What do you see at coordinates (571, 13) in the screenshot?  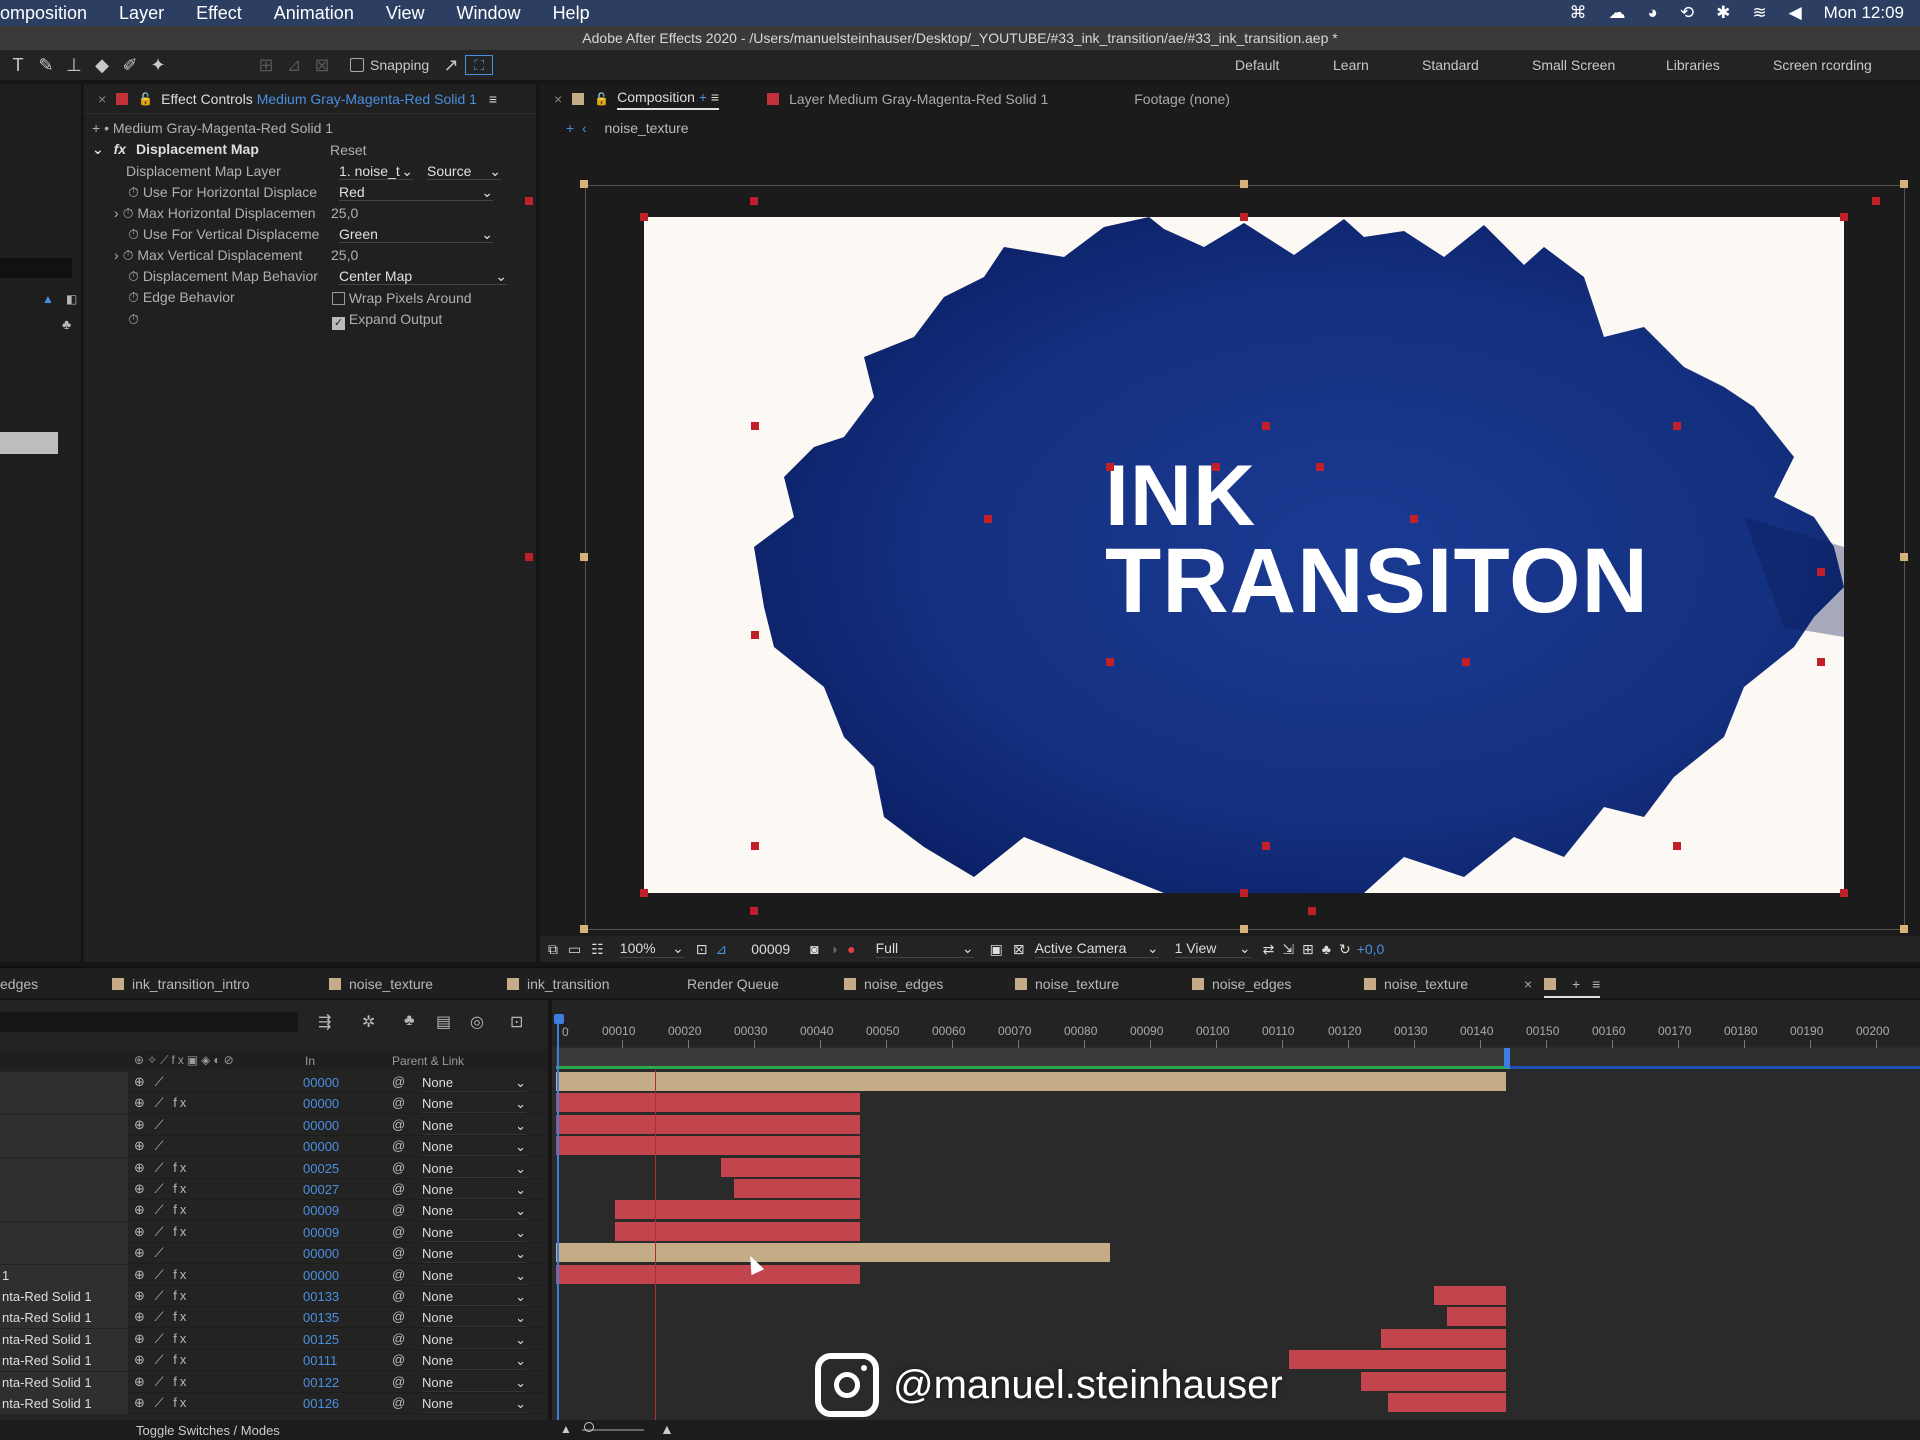 I see `menu-help: Help` at bounding box center [571, 13].